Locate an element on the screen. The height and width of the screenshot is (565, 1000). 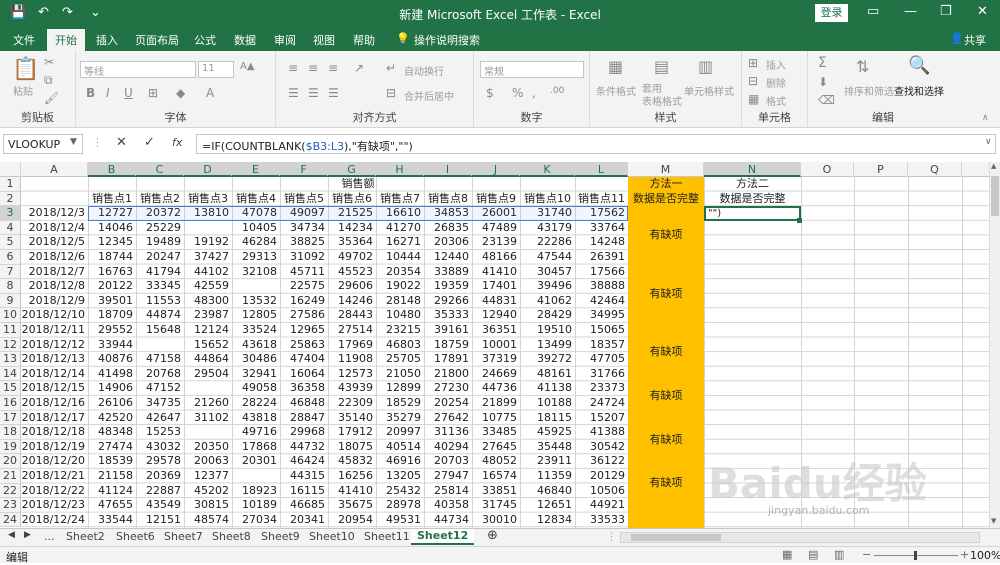
sales-value-cell: 13205 is located at coordinates (400, 476).